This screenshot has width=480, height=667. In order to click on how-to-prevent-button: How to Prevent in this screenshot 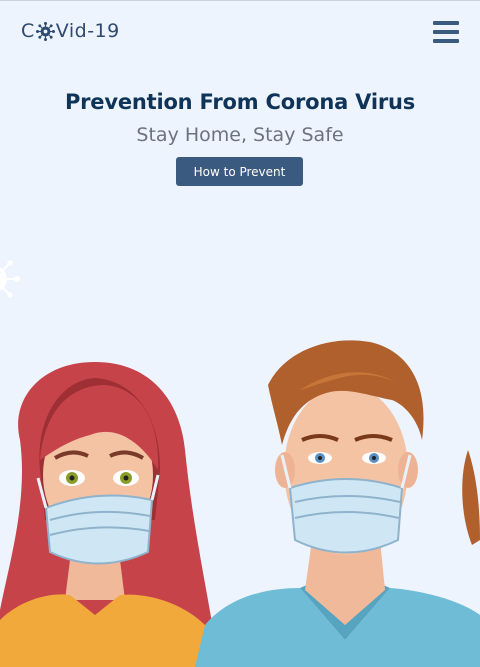, I will do `click(239, 171)`.